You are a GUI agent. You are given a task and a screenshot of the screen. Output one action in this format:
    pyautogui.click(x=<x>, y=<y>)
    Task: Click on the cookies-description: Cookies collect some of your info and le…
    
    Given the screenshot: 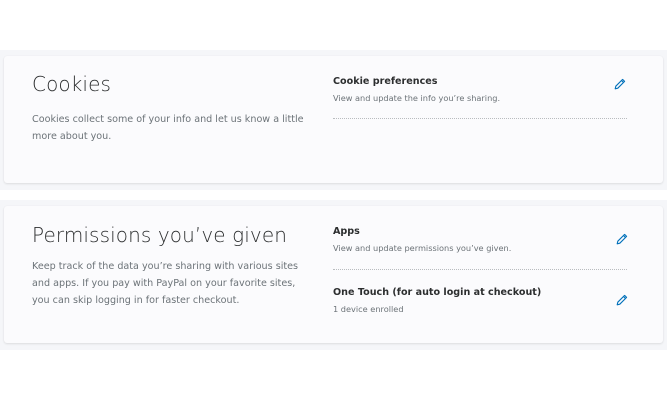 What is the action you would take?
    pyautogui.click(x=168, y=128)
    